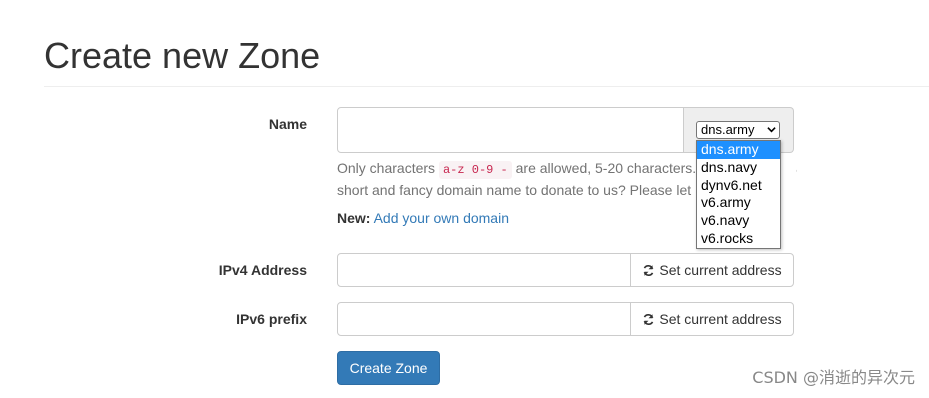 This screenshot has height=398, width=929. I want to click on new-domain-line: New: Add your own domain, so click(423, 218).